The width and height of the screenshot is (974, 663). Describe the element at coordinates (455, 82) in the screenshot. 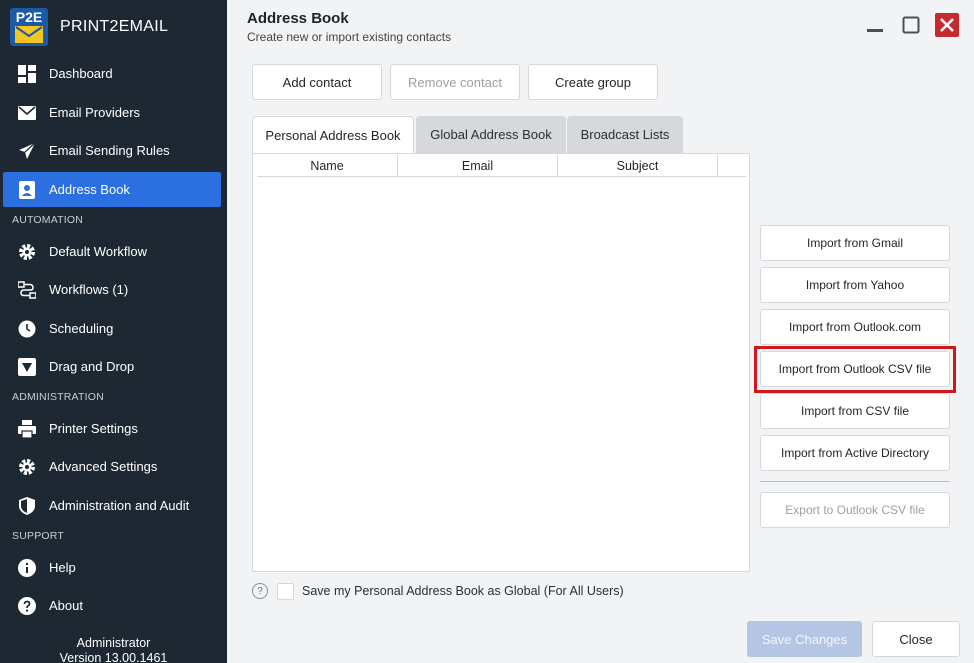

I see `remove-contact-button: Remove contact` at that location.